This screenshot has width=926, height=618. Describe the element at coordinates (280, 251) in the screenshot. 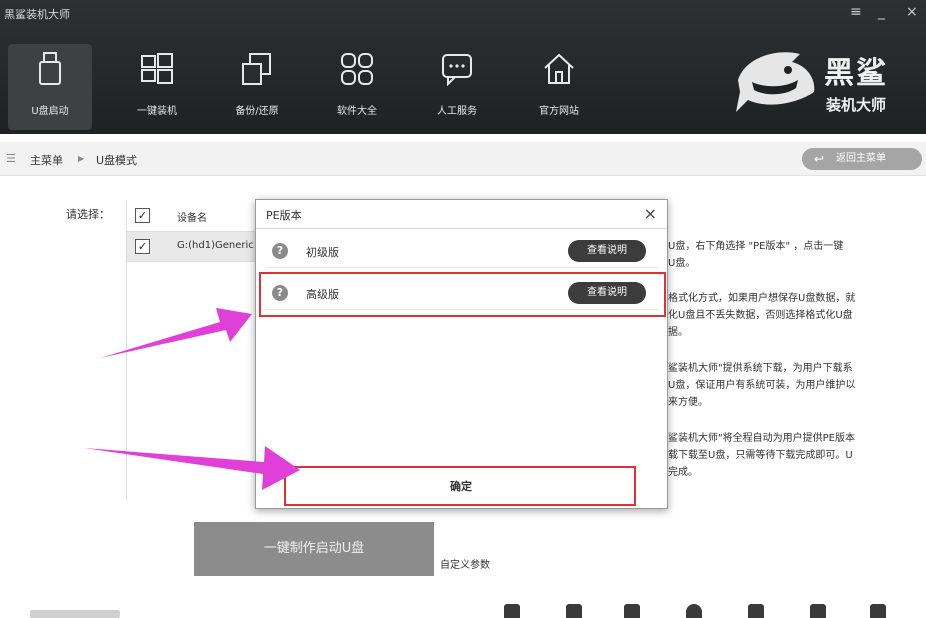

I see `help-icon: ?` at that location.